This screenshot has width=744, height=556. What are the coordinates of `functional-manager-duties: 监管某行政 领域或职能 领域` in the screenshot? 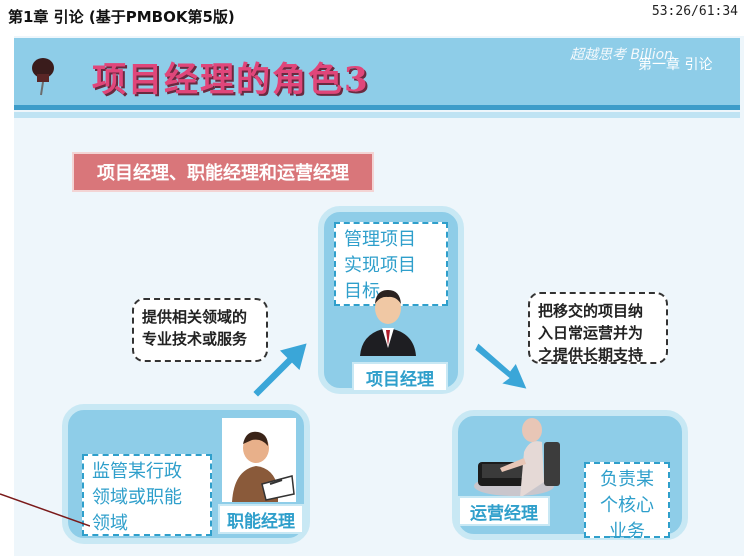 It's located at (147, 495).